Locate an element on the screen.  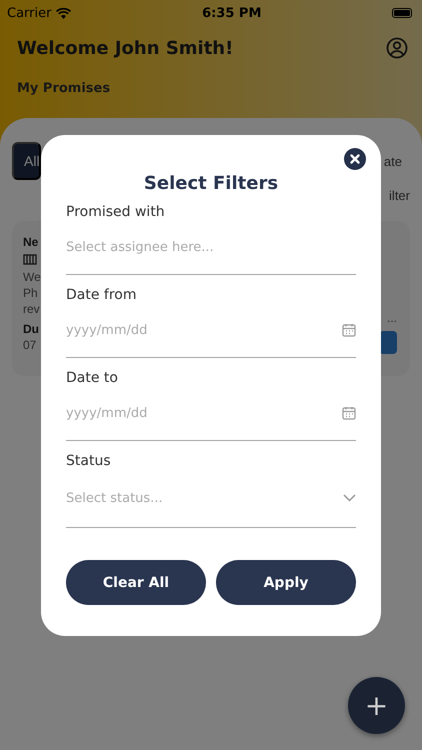
sort-label: ate is located at coordinates (393, 161).